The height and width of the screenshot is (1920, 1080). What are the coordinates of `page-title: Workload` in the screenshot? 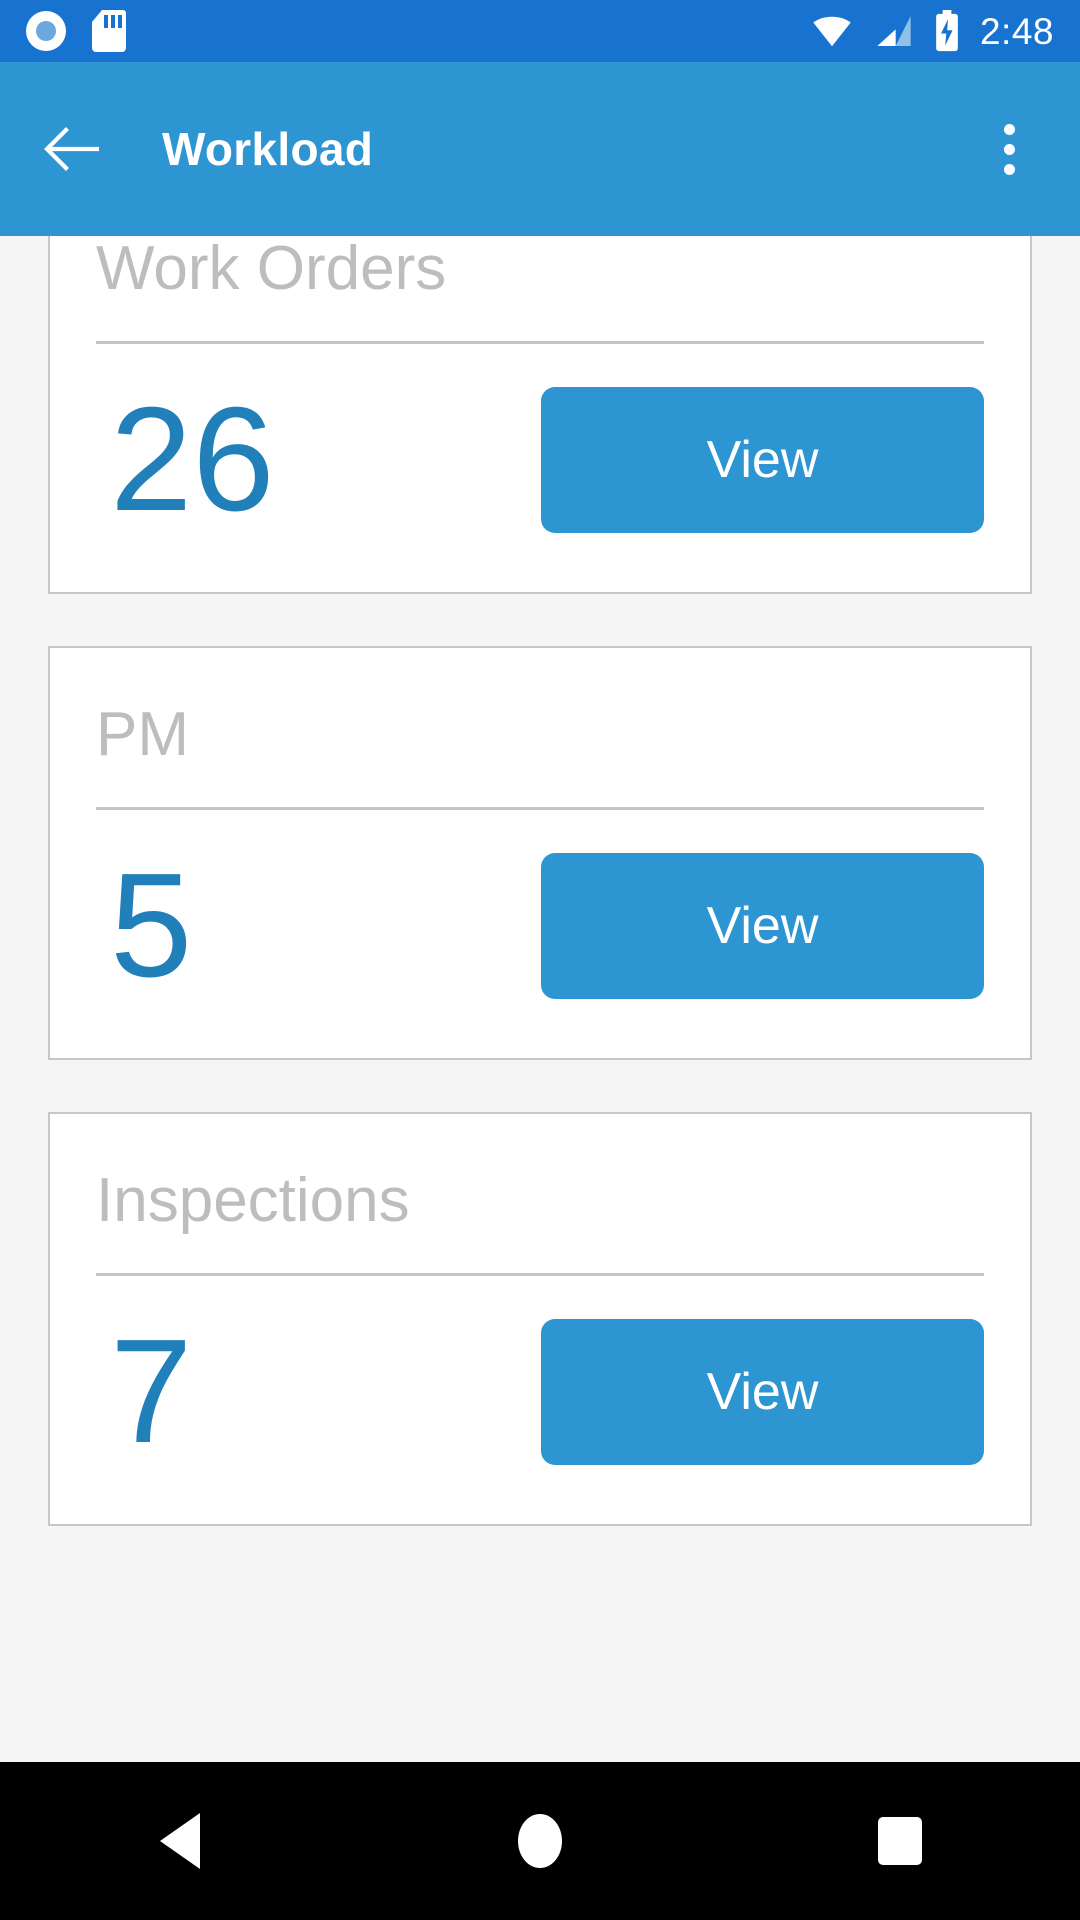 It's located at (268, 149).